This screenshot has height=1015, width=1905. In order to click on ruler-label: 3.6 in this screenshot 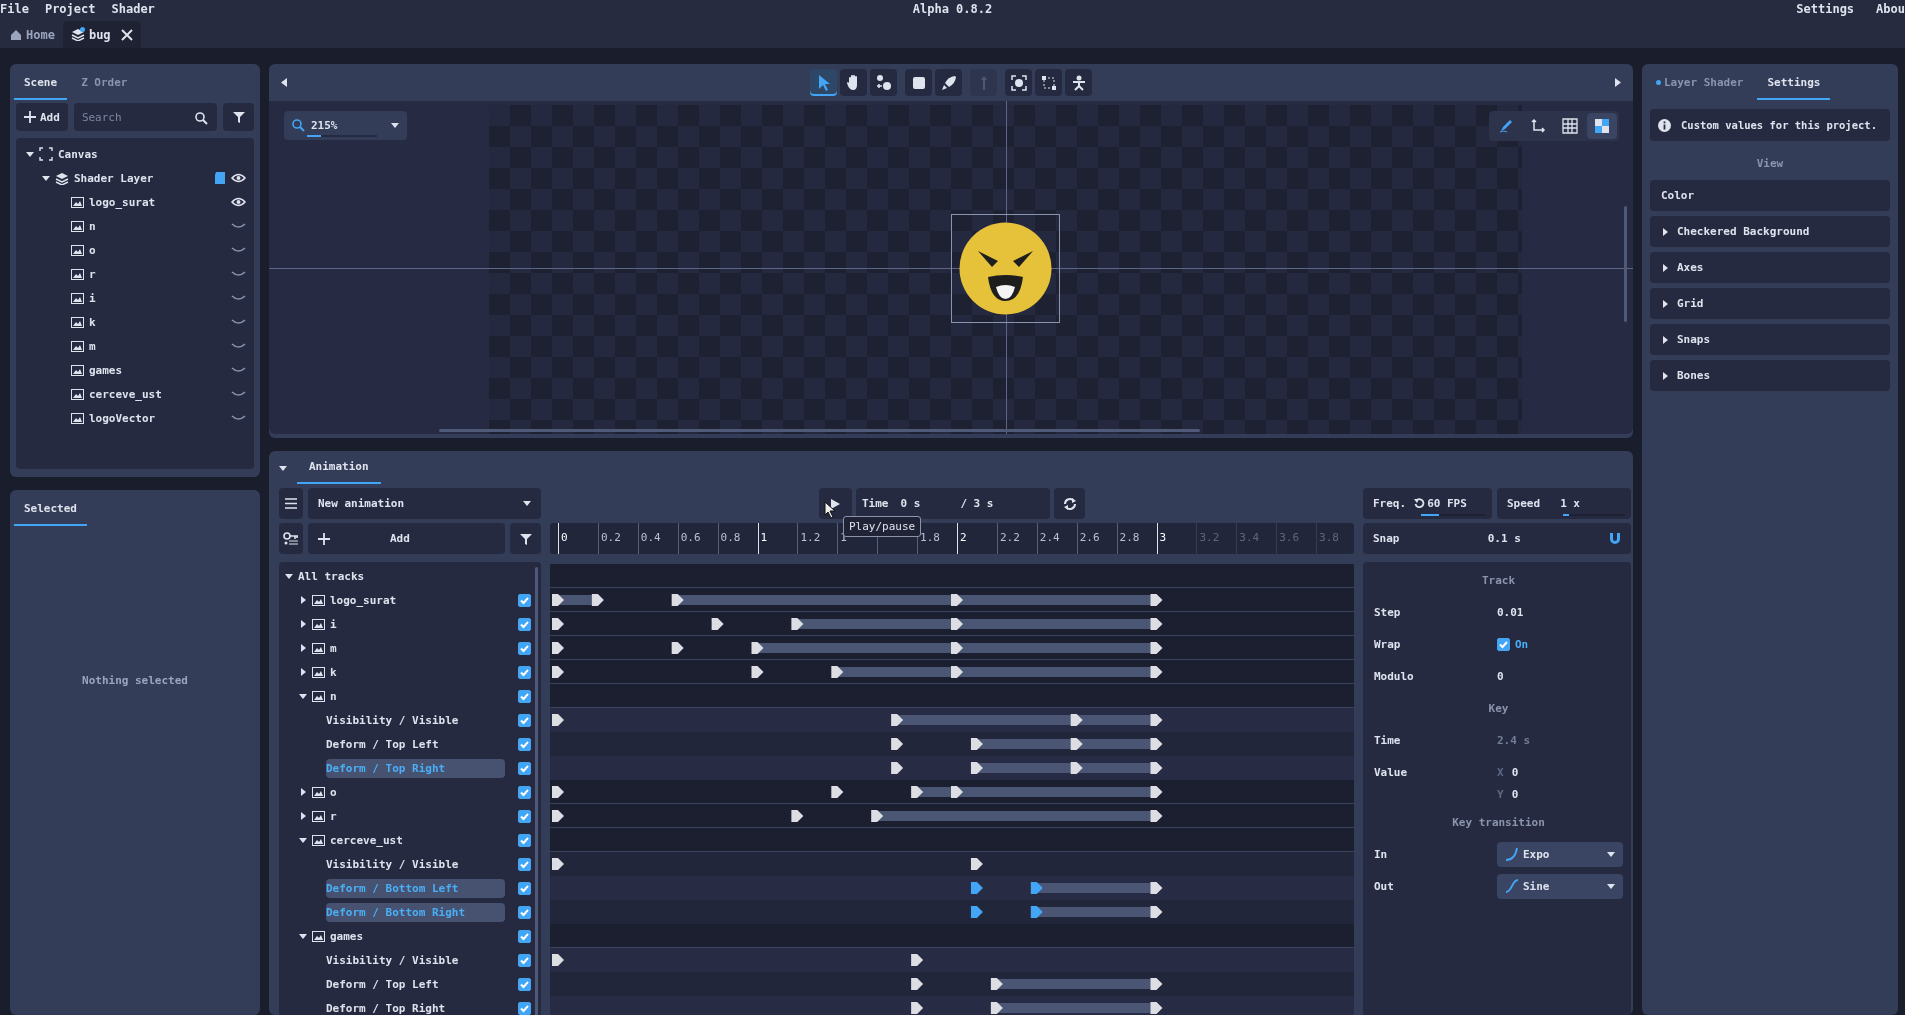, I will do `click(1289, 537)`.